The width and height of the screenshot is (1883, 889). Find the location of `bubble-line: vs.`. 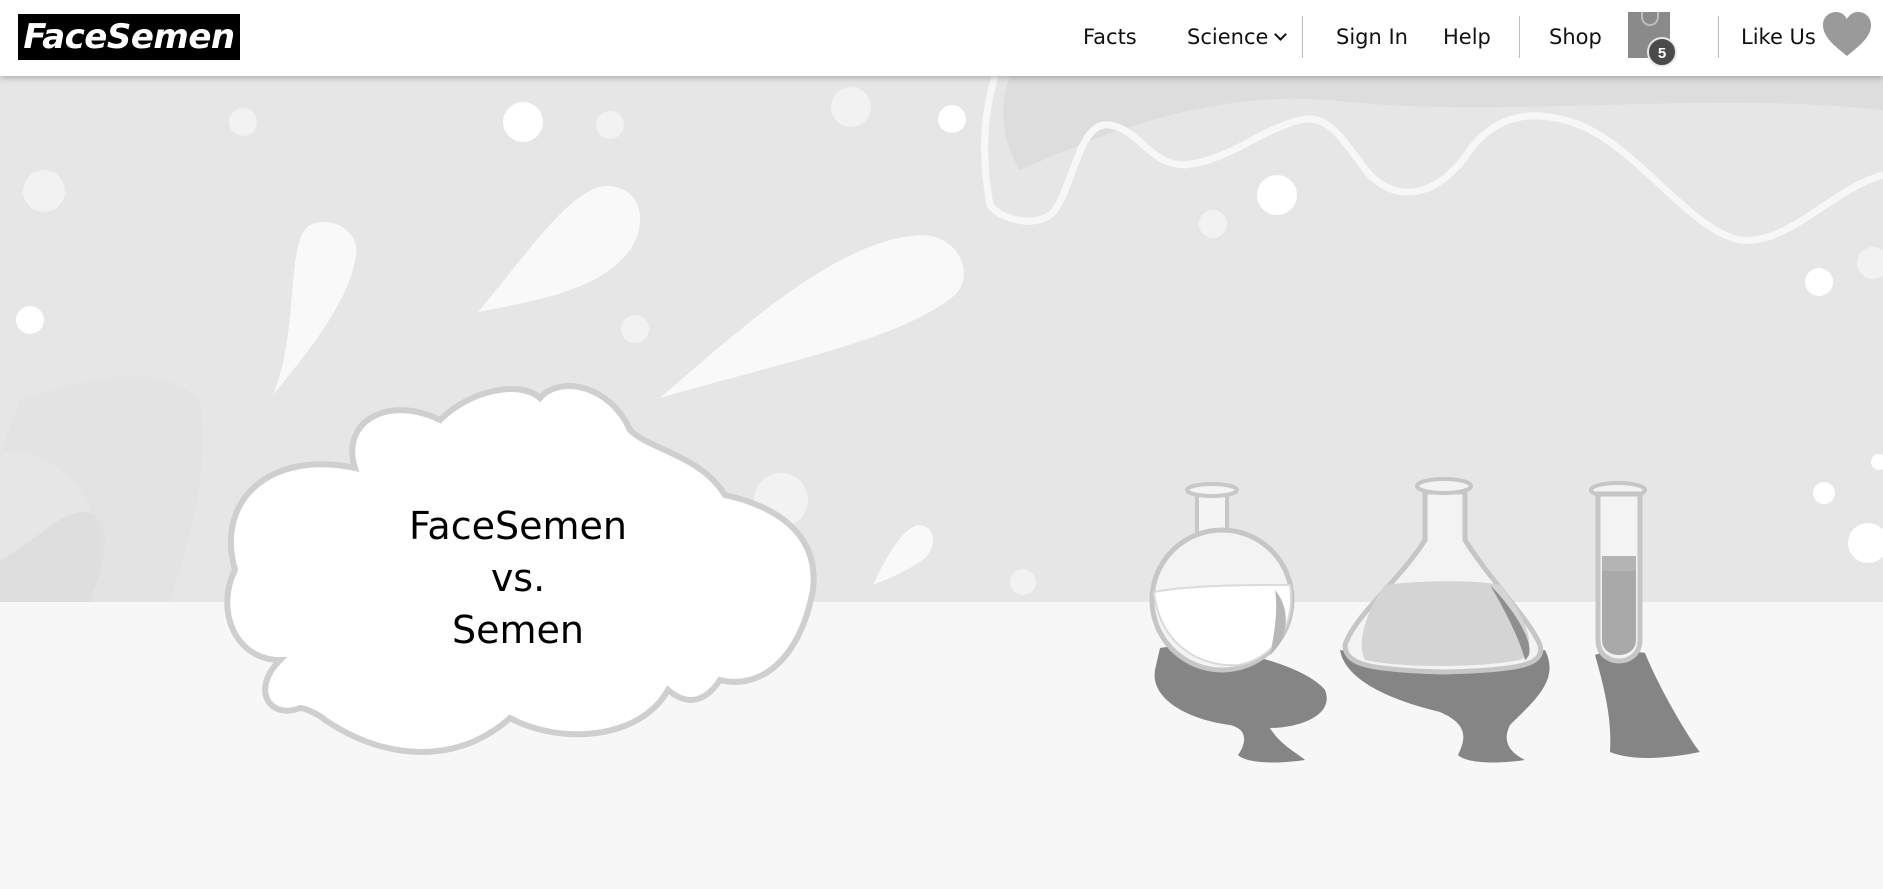

bubble-line: vs. is located at coordinates (518, 578).